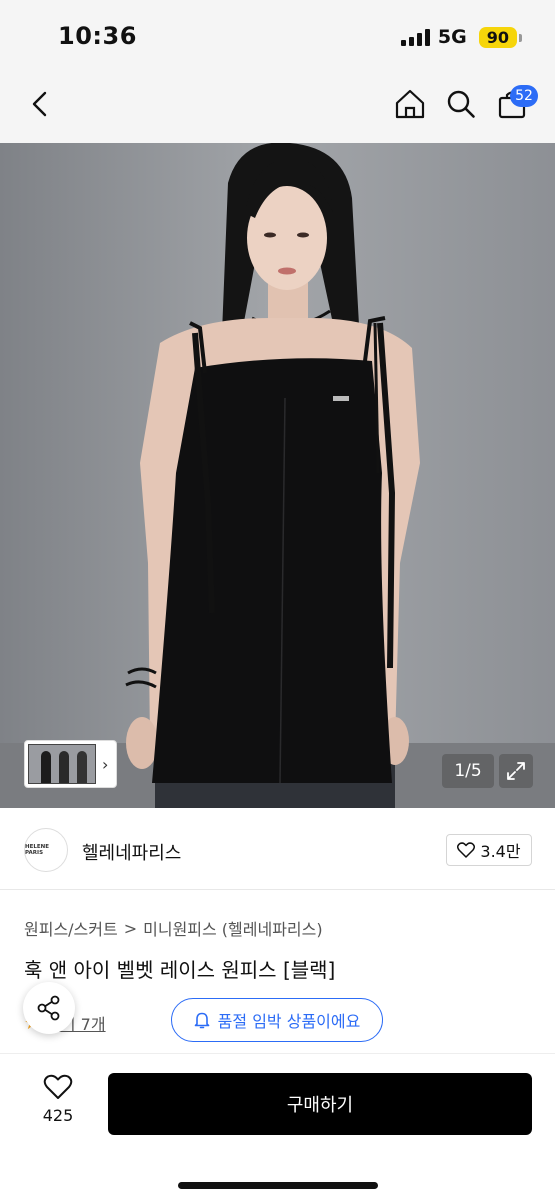 The height and width of the screenshot is (1200, 555). What do you see at coordinates (105, 764) in the screenshot?
I see `chevron-right-icon: ›` at bounding box center [105, 764].